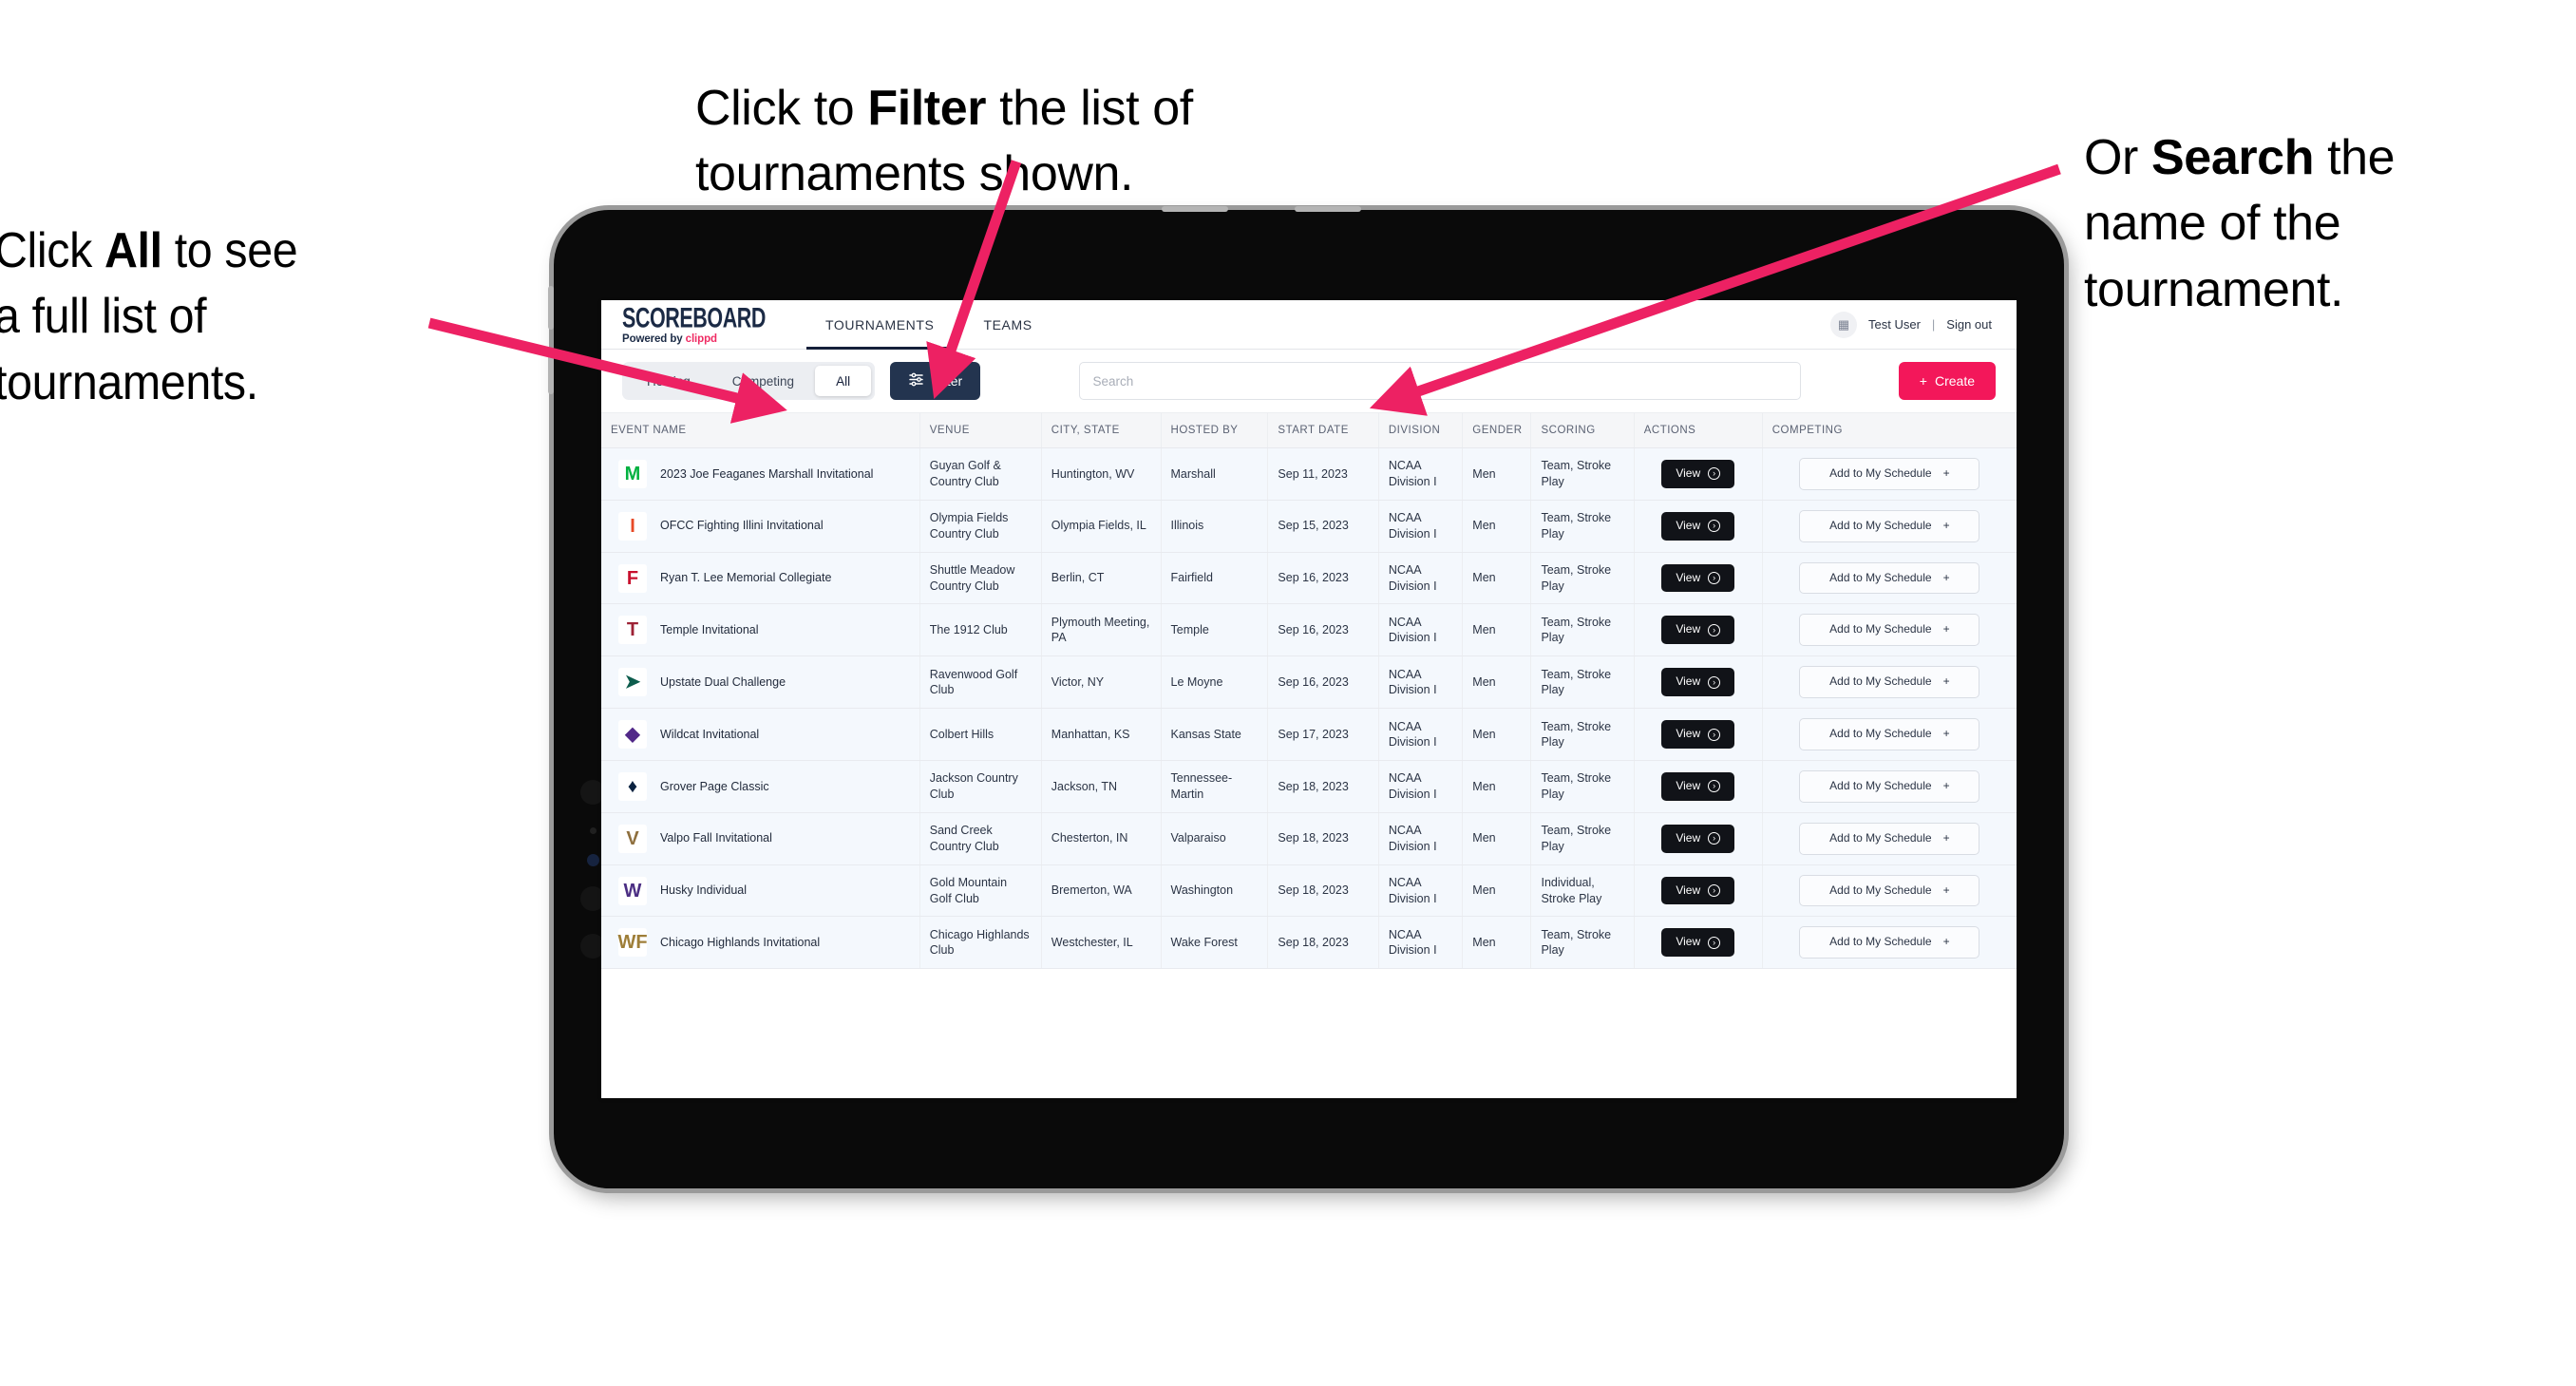  Describe the element at coordinates (879, 325) in the screenshot. I see `nav-tab-tournaments: TOURNAMENTS` at that location.